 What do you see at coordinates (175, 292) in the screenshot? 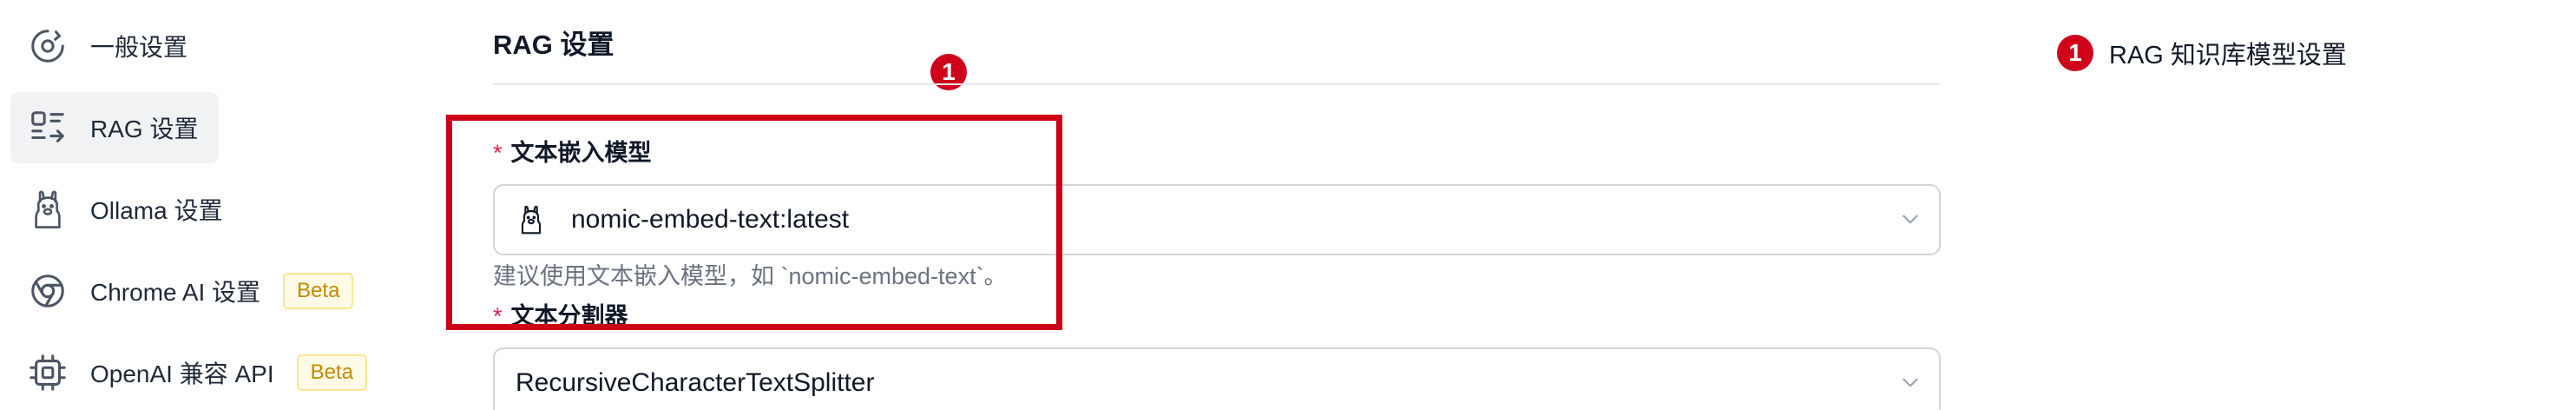
I see `sidebar-item-label: Chrome AI 设置` at bounding box center [175, 292].